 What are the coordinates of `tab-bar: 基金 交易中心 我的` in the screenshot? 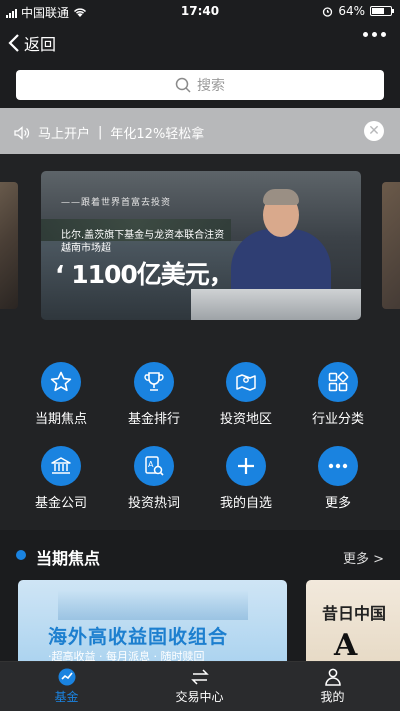 It's located at (200, 686).